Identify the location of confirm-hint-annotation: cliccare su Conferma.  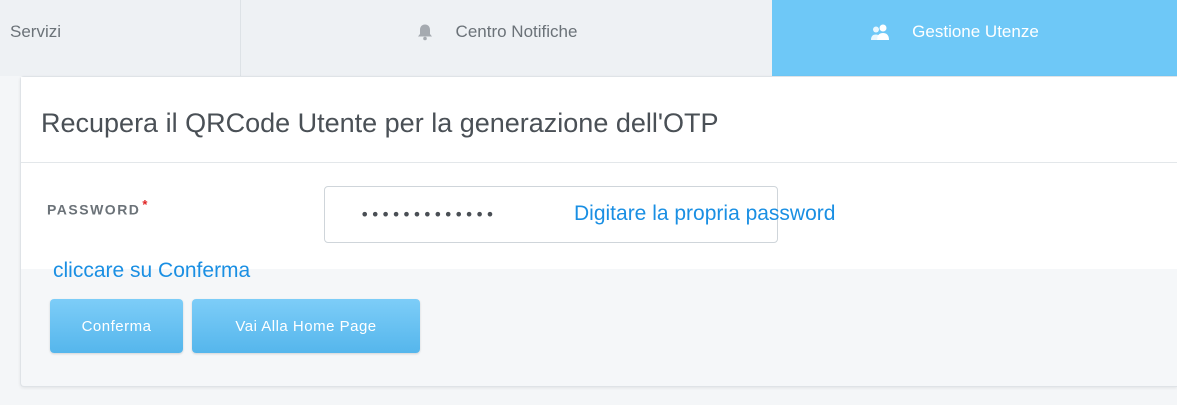
(152, 270).